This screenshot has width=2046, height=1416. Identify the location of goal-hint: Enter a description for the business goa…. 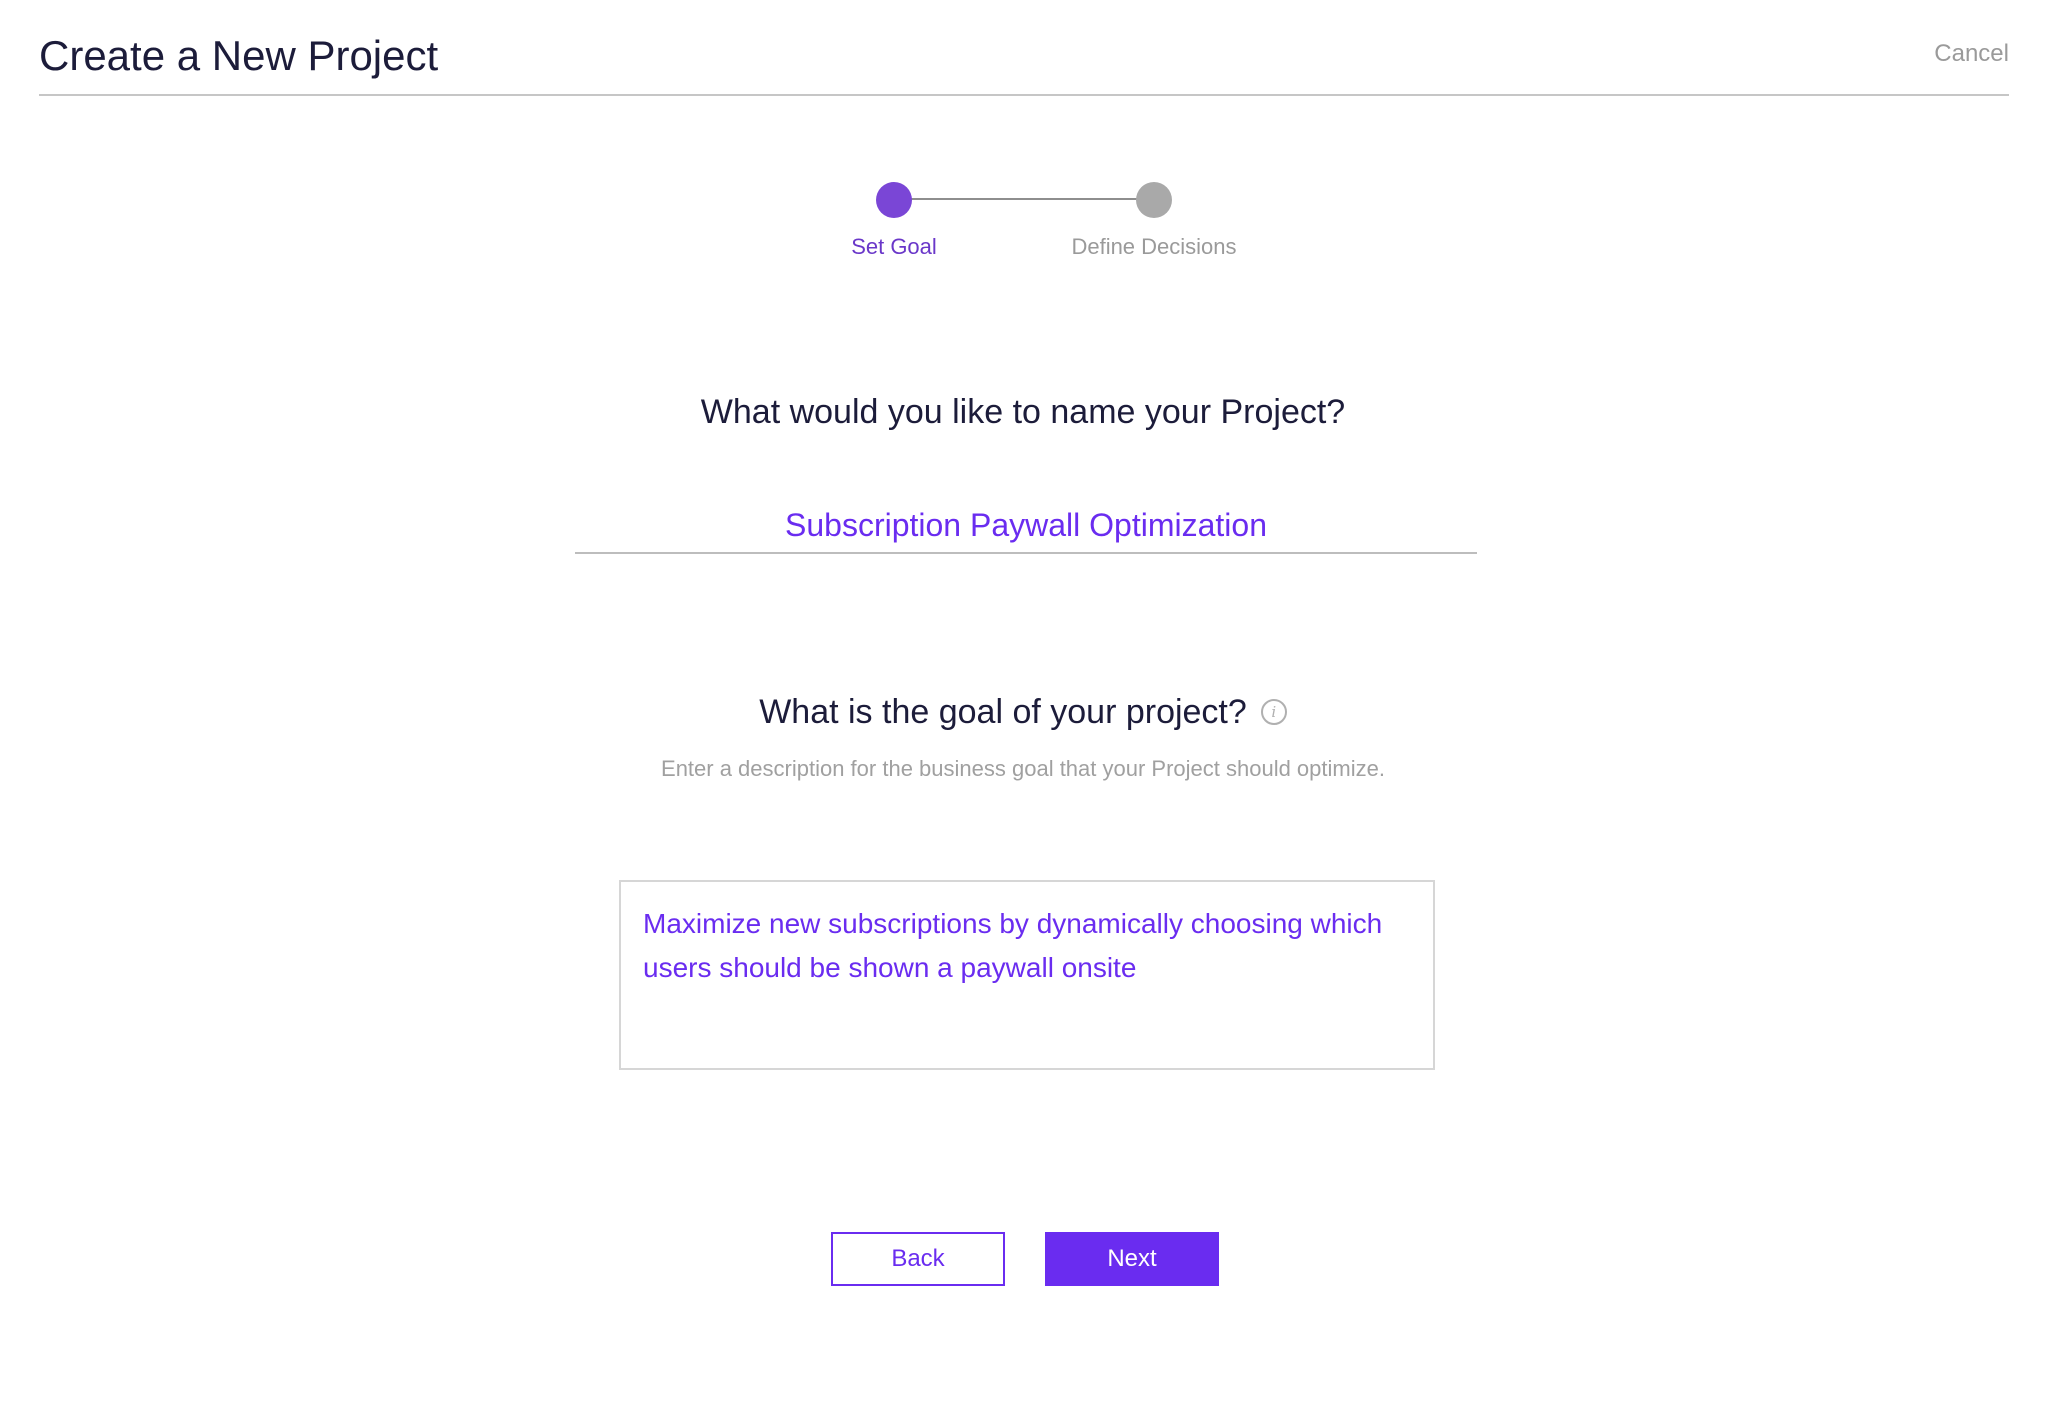
(1023, 768).